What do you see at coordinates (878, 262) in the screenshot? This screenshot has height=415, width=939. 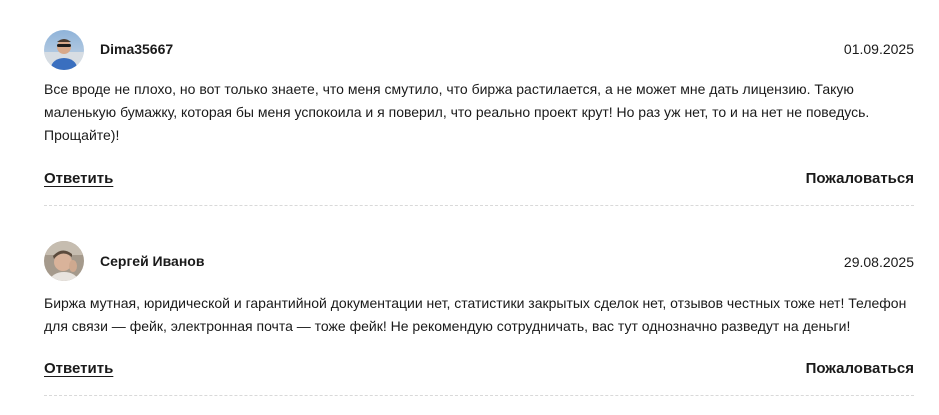 I see `comment-date: 29.08.2025` at bounding box center [878, 262].